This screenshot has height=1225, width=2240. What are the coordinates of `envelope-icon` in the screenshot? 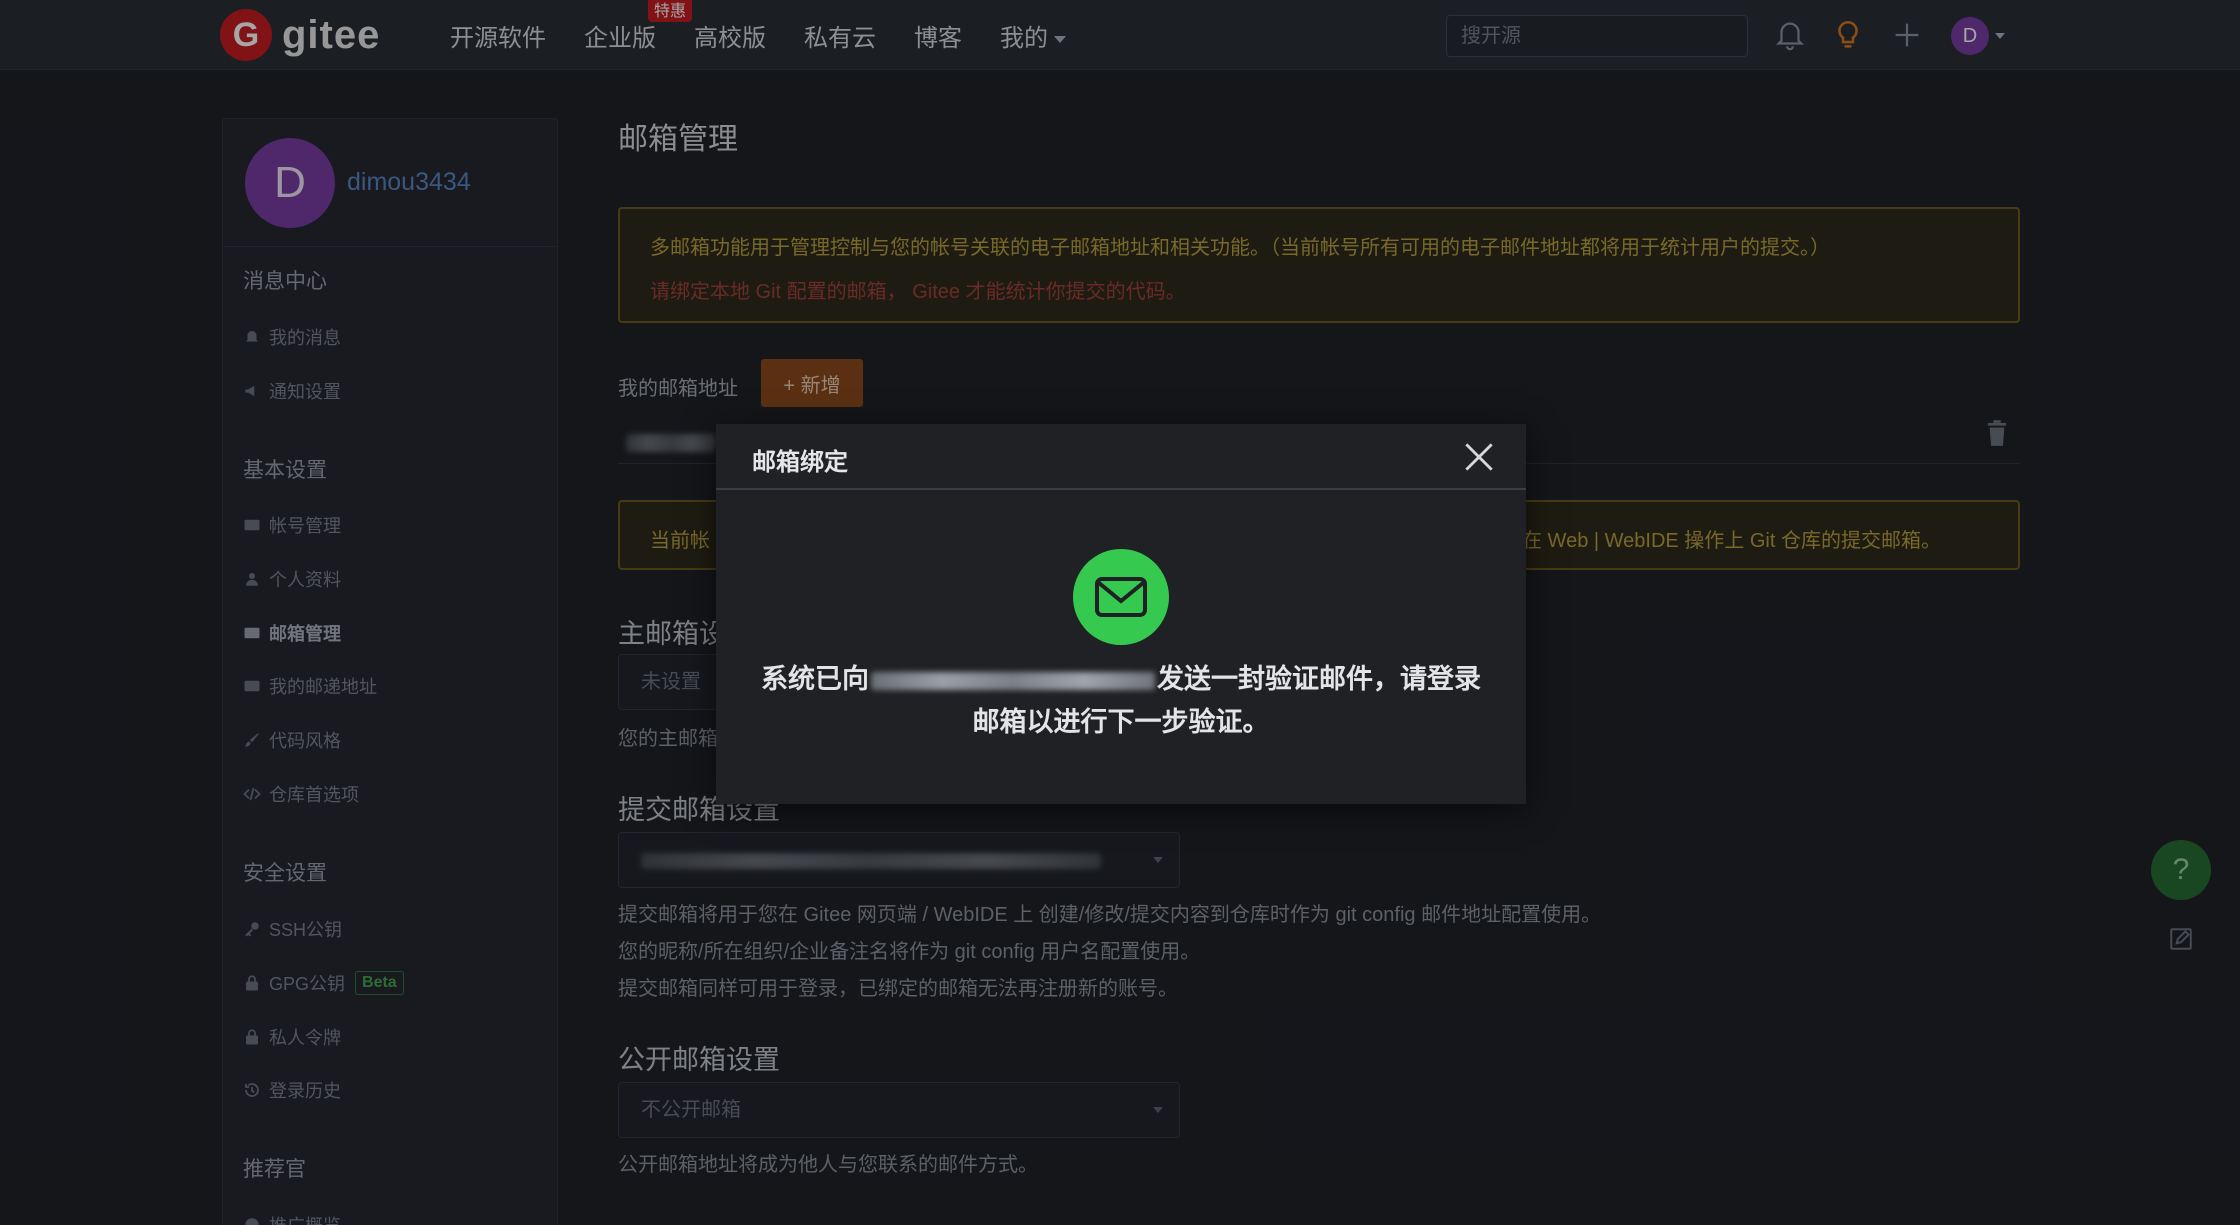 It's located at (1121, 597).